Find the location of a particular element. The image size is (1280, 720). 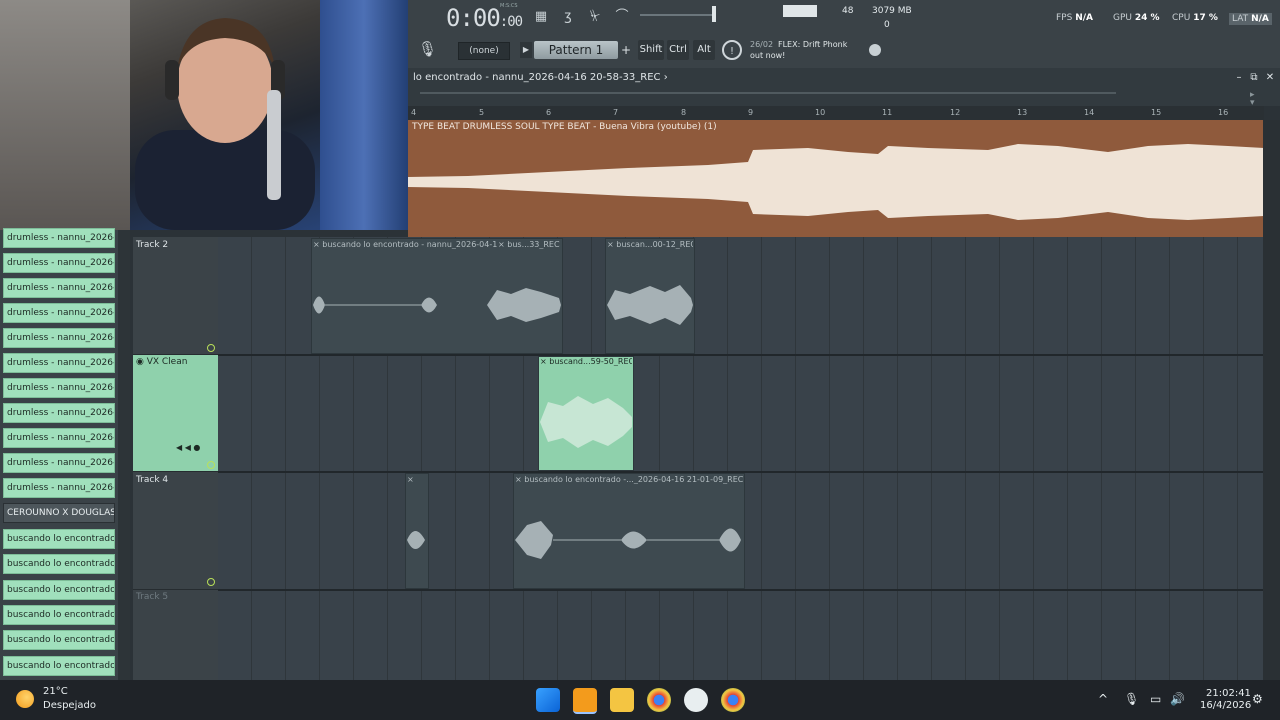

microphone-icon: 🎙 is located at coordinates (427, 51).